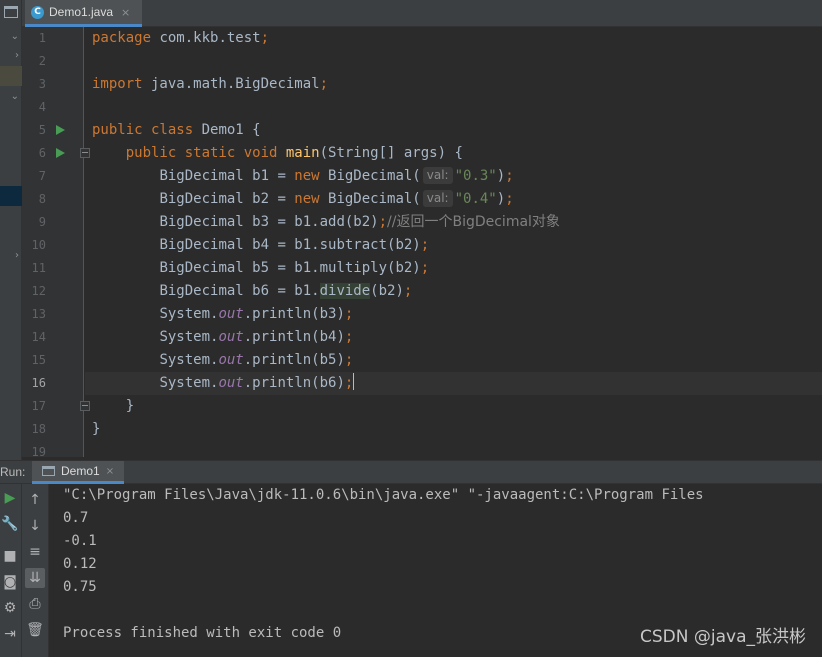 Image resolution: width=822 pixels, height=657 pixels. I want to click on line-number: 15, so click(38, 360).